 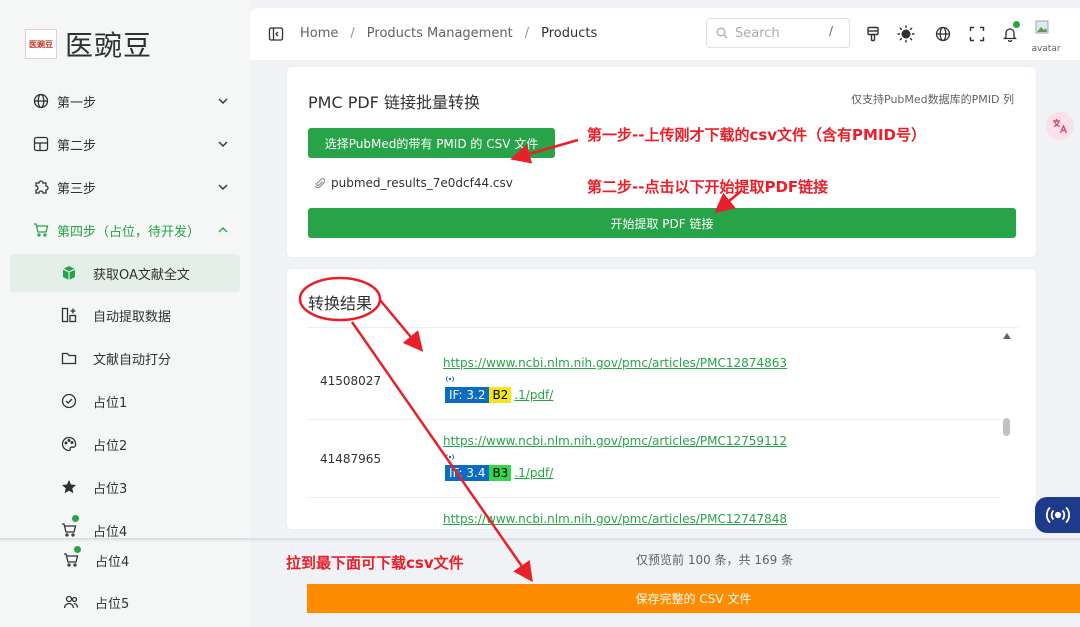 What do you see at coordinates (69, 401) in the screenshot?
I see `check-circle-icon` at bounding box center [69, 401].